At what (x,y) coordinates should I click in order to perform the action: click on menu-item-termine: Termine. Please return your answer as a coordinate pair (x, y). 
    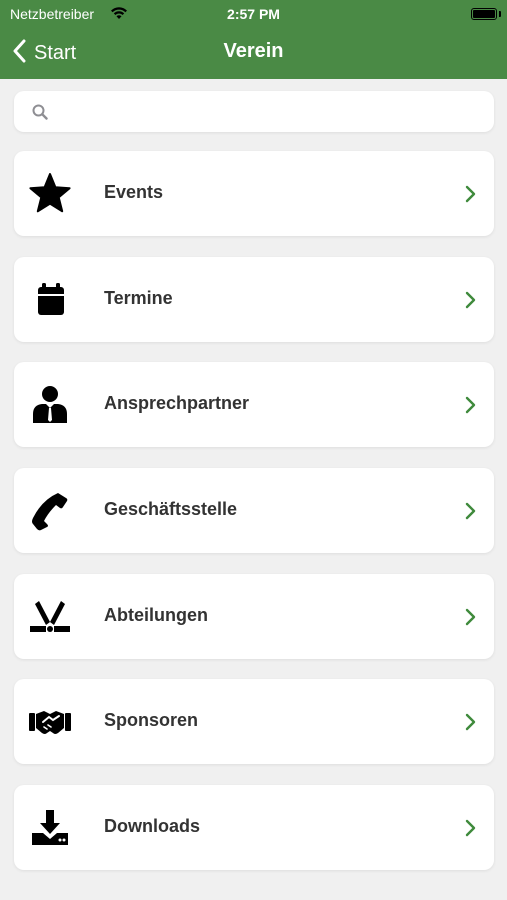
    Looking at the image, I should click on (254, 299).